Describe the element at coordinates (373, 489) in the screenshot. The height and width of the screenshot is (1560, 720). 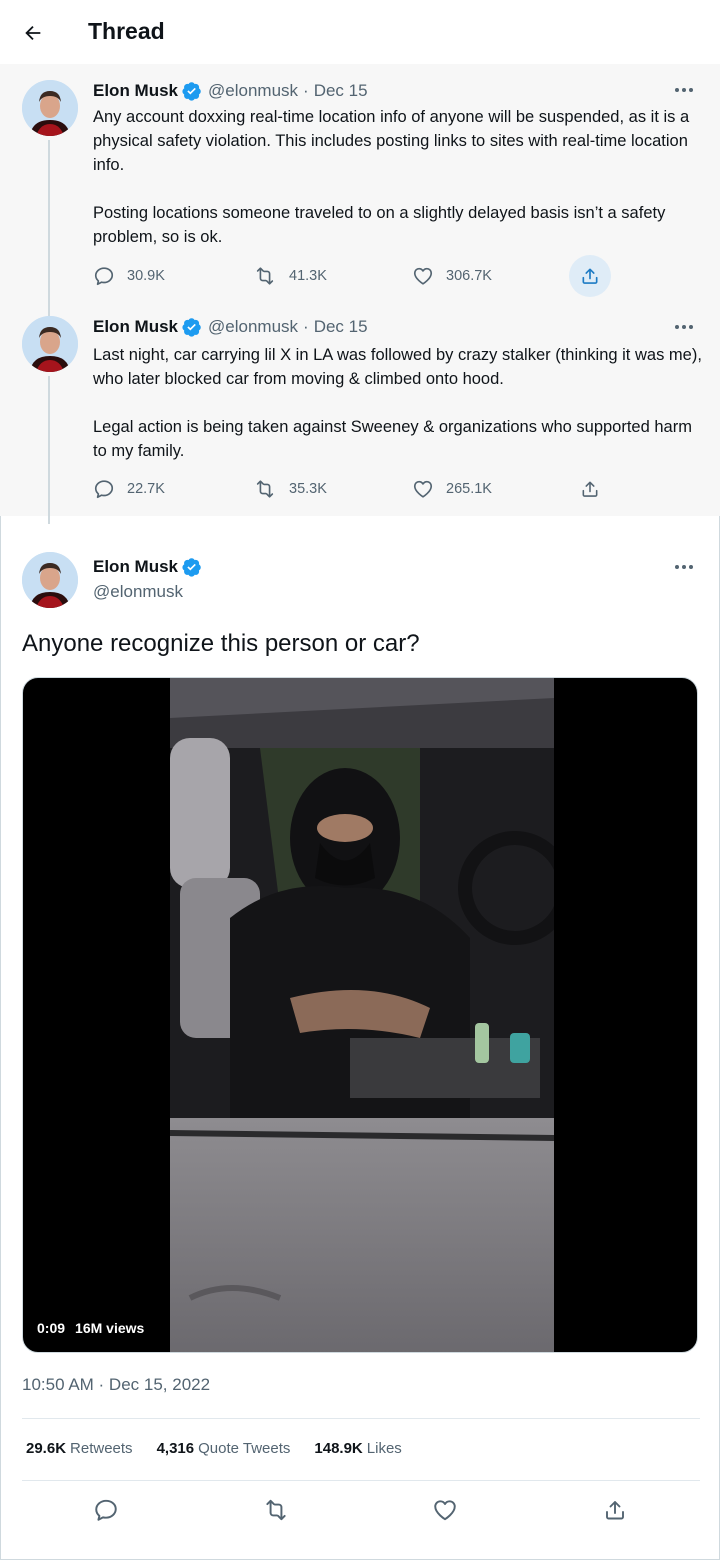
I see `tweet-actions: 22.7K 35.3K 265.1K` at that location.